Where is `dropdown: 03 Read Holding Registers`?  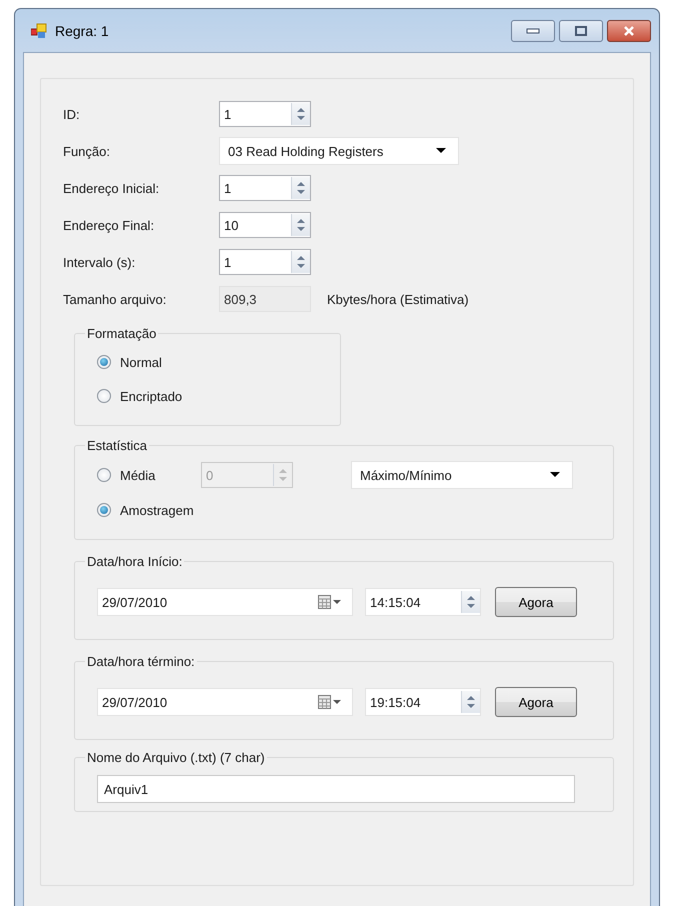 dropdown: 03 Read Holding Registers is located at coordinates (339, 151).